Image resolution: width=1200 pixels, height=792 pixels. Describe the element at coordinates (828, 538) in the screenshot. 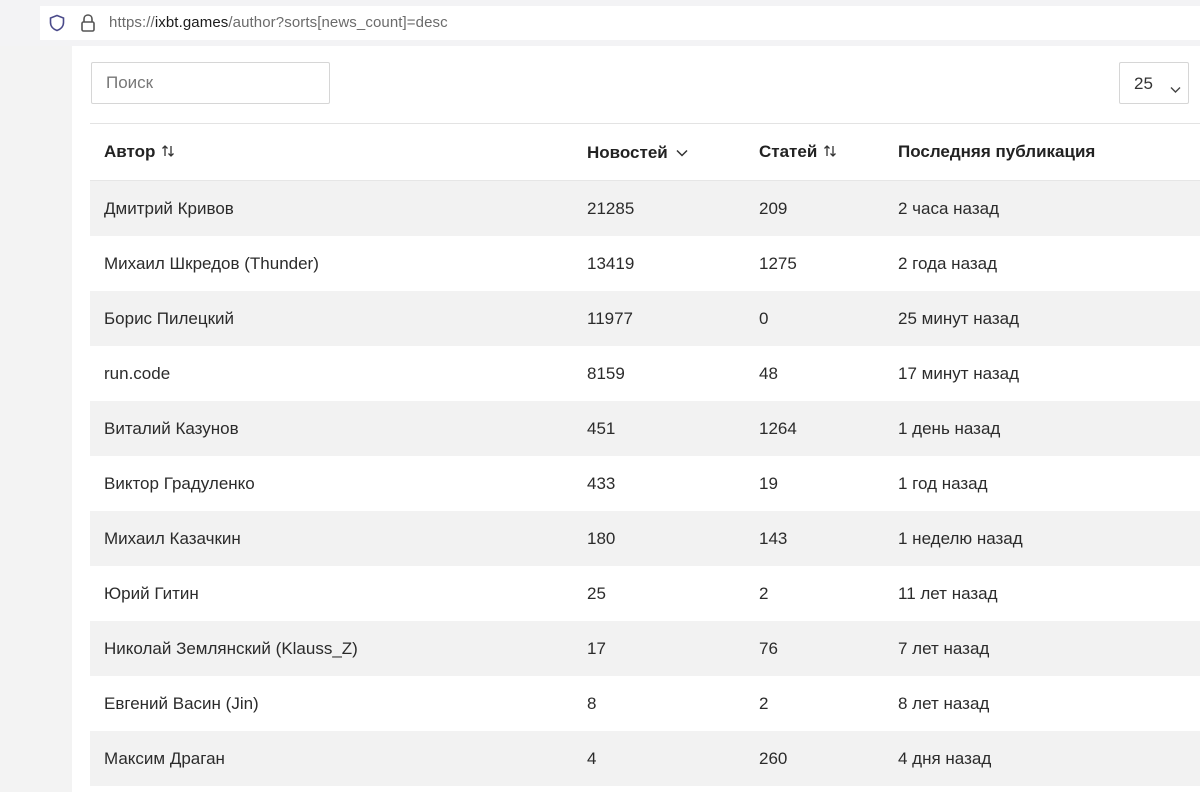

I see `articles-count-cell: 143` at that location.